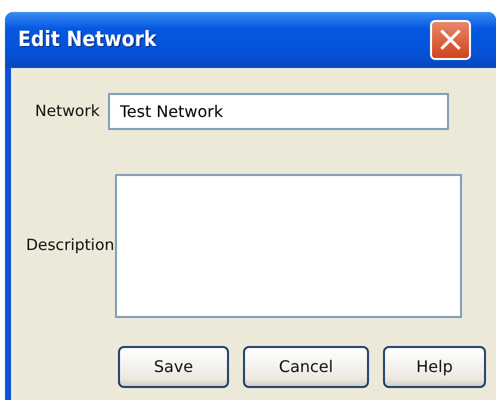  I want to click on field-label: Description, so click(70, 245).